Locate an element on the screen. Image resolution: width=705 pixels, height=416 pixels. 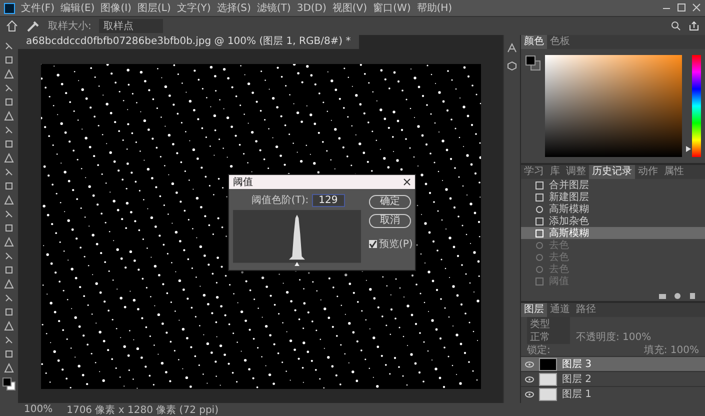
menu-item: 滤镜(T) is located at coordinates (273, 8).